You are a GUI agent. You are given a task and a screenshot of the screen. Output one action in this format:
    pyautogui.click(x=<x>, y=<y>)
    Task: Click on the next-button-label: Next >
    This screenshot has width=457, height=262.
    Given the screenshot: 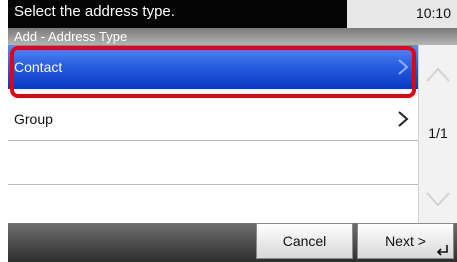 What is the action you would take?
    pyautogui.click(x=405, y=241)
    